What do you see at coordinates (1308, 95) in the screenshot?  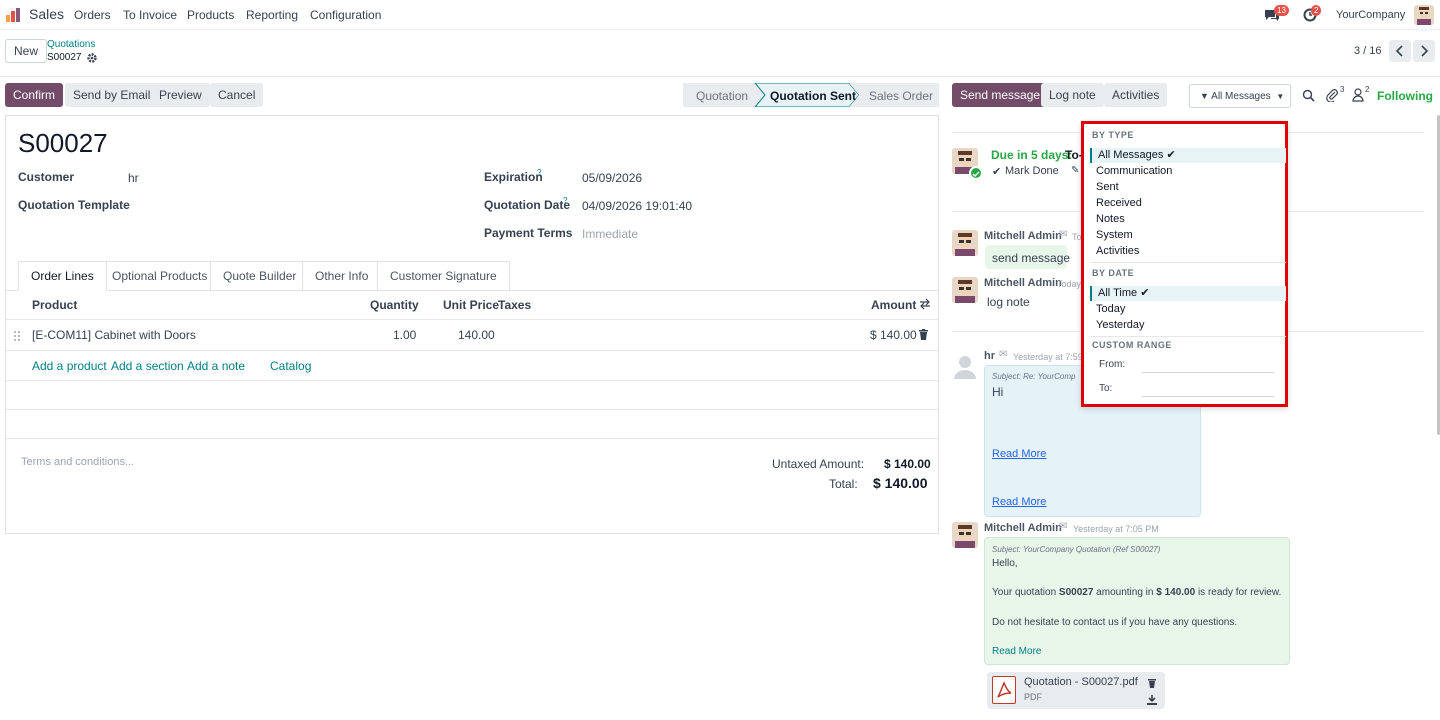 I see `search-icon` at bounding box center [1308, 95].